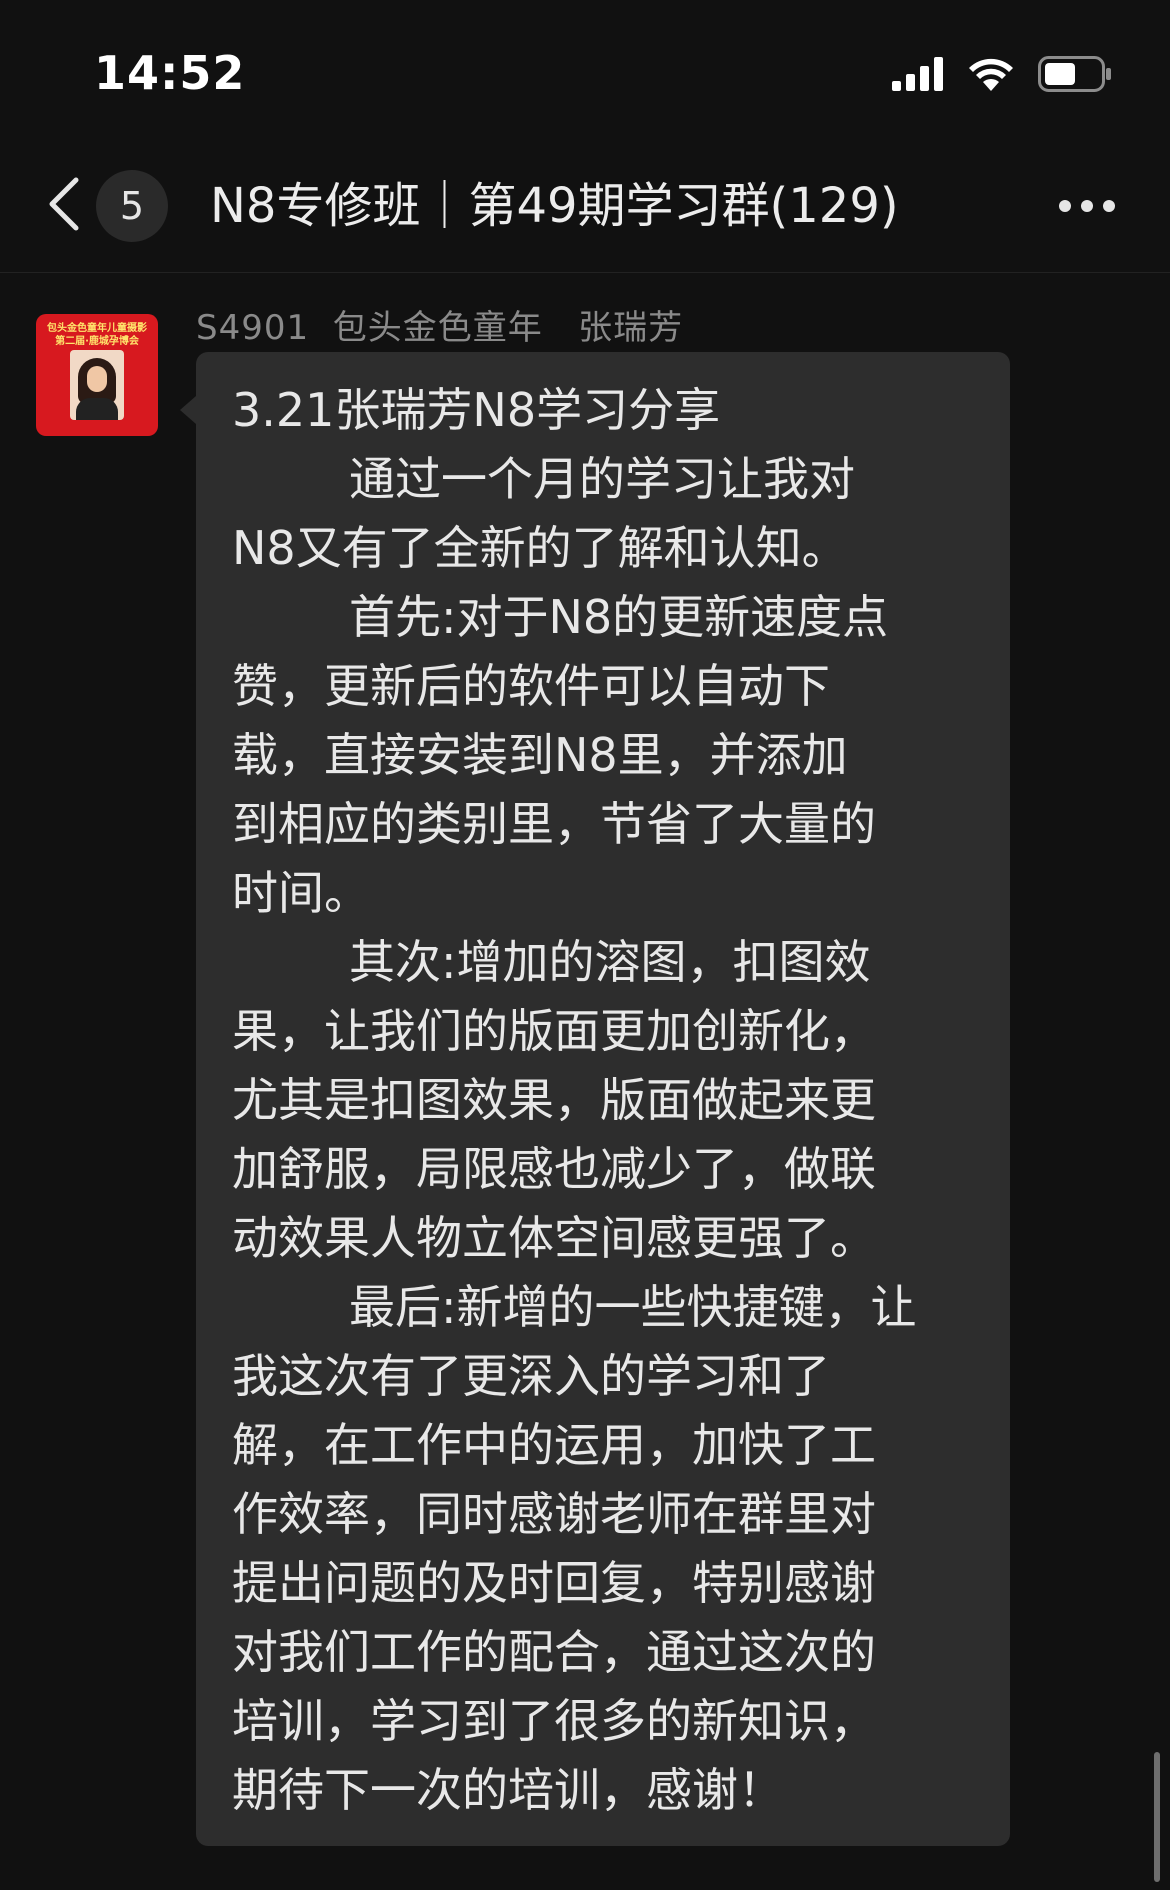 This screenshot has width=1170, height=1890. What do you see at coordinates (554, 1169) in the screenshot?
I see `message-line: 加舒服，局限感也减少了，做联` at bounding box center [554, 1169].